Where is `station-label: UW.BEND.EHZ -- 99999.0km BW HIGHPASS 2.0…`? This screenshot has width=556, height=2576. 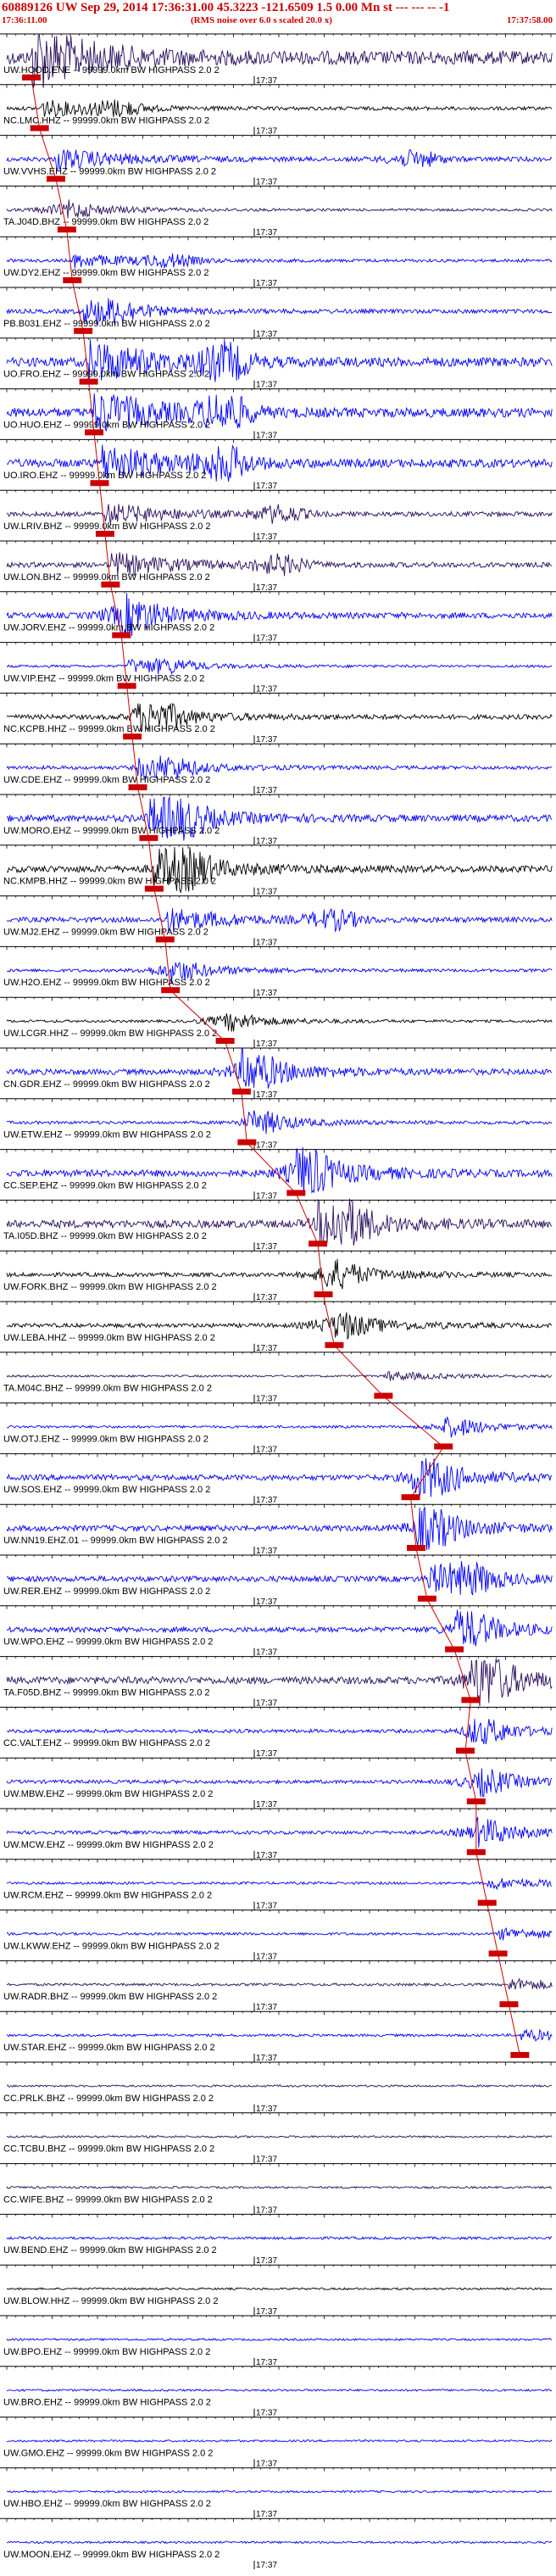 station-label: UW.BEND.EHZ -- 99999.0km BW HIGHPASS 2.0… is located at coordinates (110, 2250).